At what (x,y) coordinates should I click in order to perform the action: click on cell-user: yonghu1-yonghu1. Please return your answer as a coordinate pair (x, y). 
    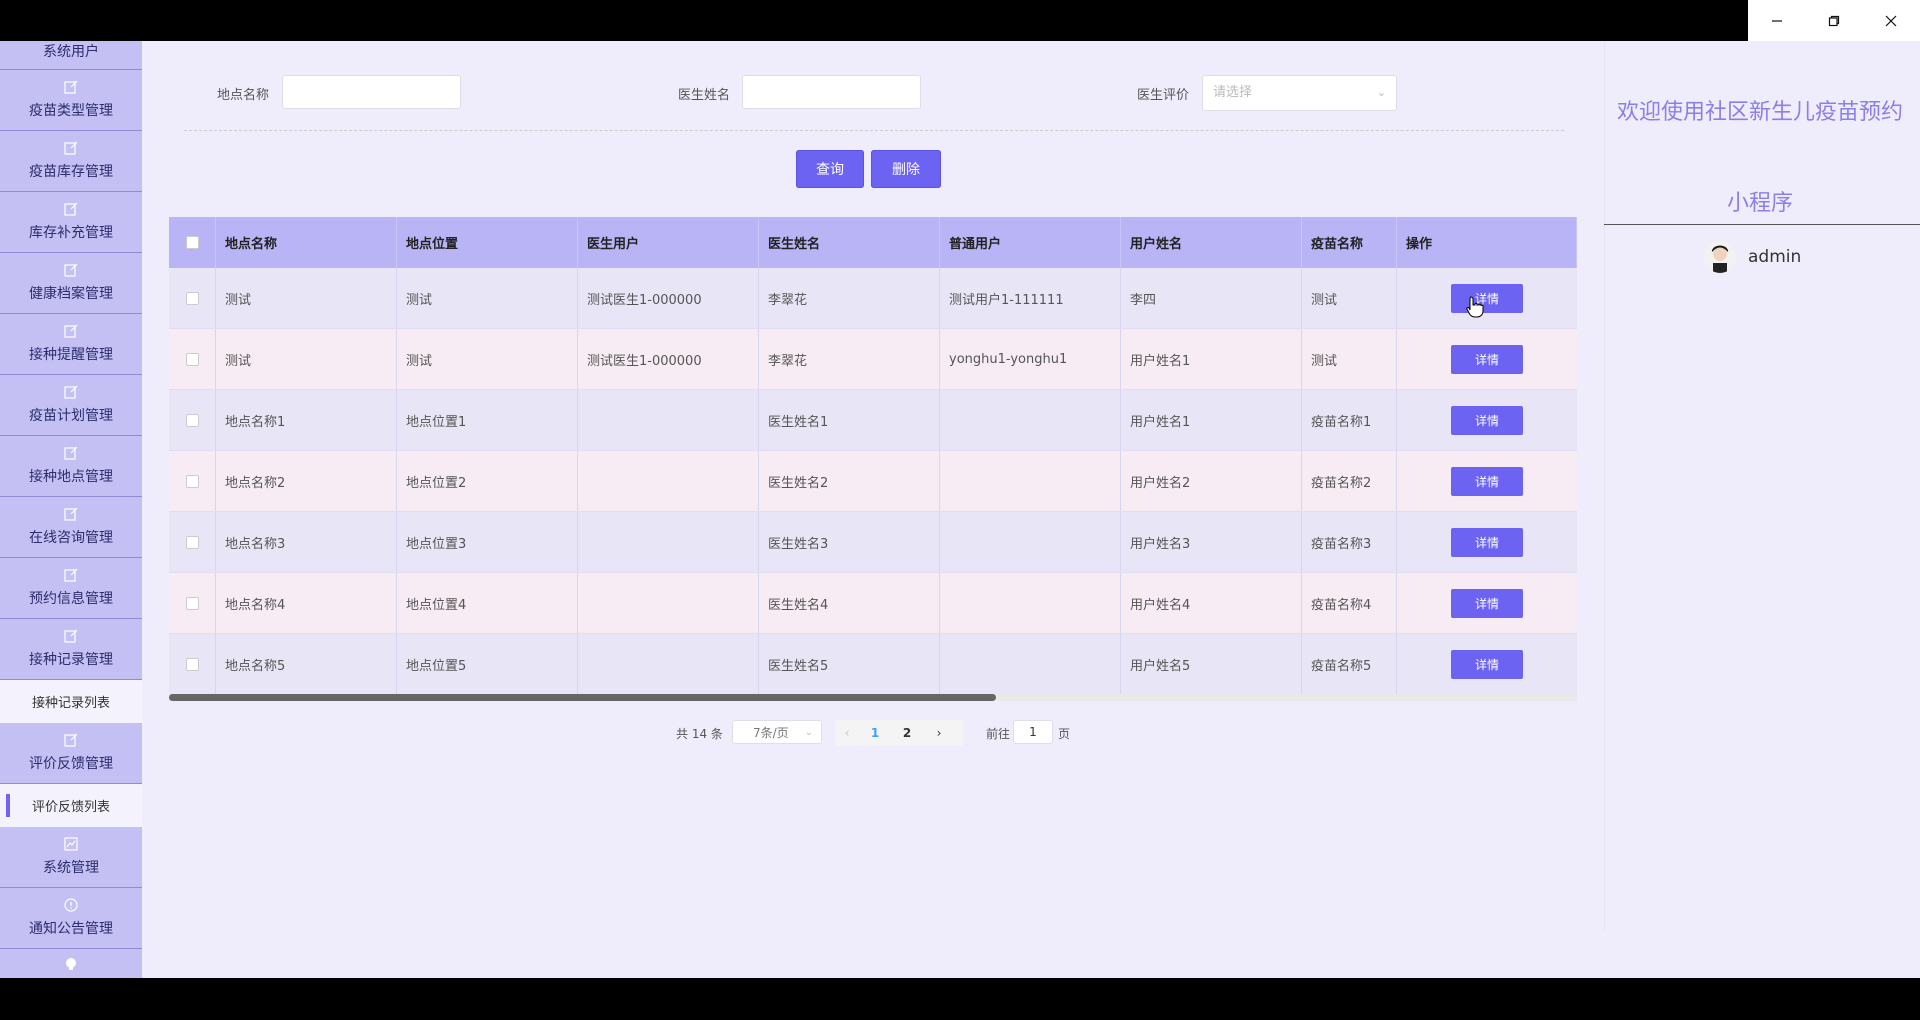
    Looking at the image, I should click on (1030, 359).